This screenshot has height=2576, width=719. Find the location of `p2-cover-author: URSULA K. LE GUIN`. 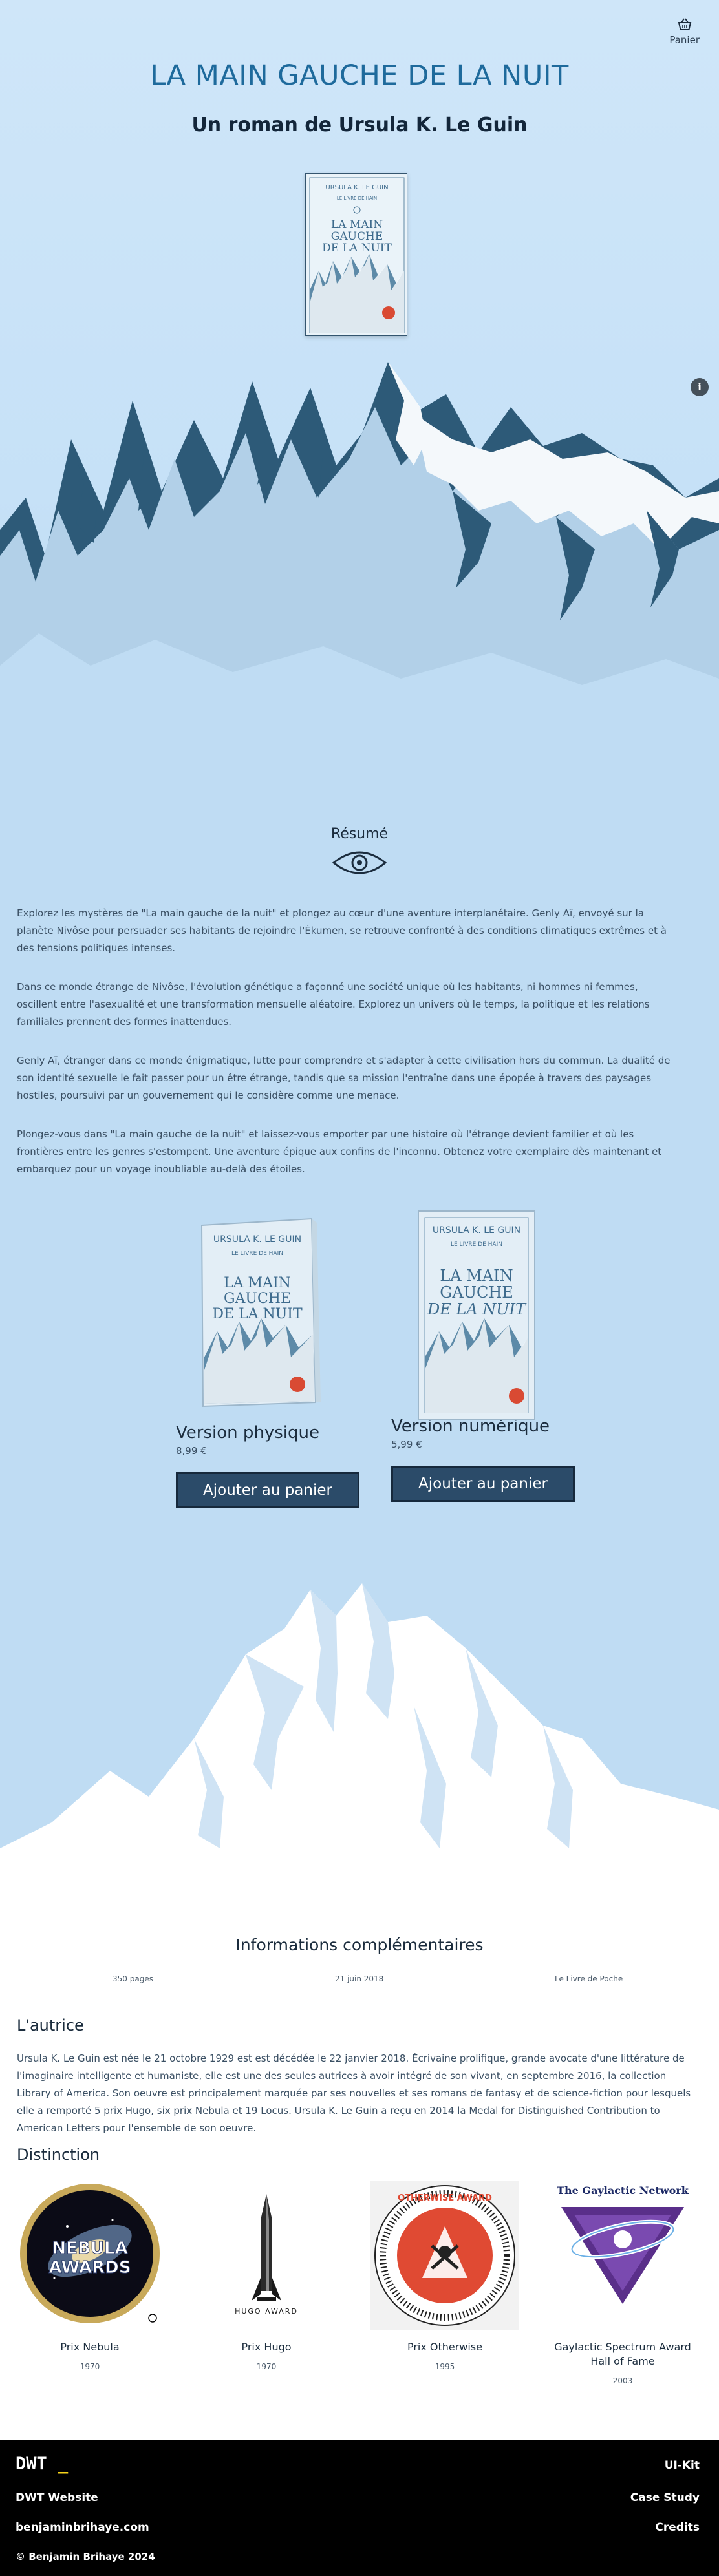

p2-cover-author: URSULA K. LE GUIN is located at coordinates (476, 1230).